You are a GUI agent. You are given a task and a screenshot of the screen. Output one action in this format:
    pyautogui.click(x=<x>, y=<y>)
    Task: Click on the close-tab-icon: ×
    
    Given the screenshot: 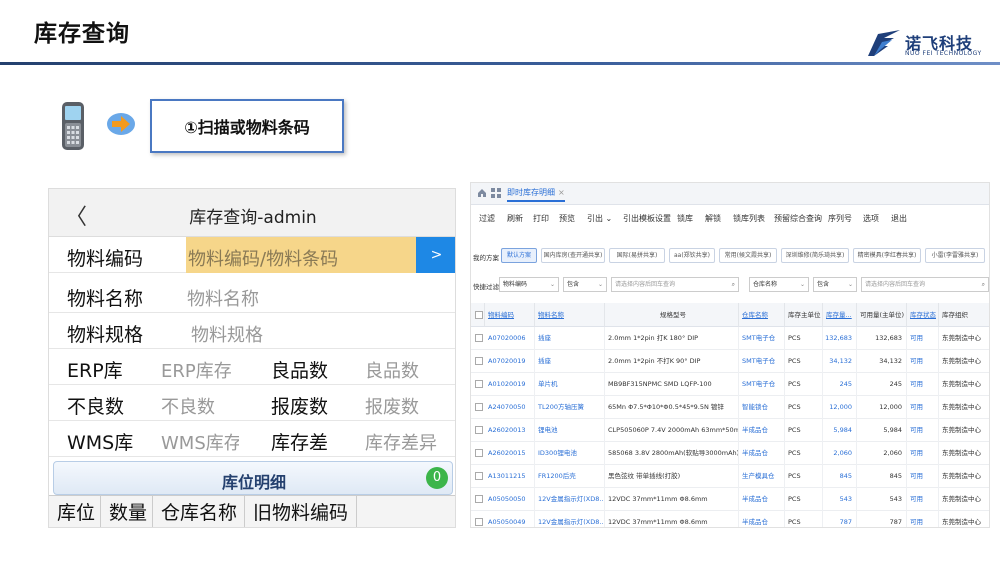 What is the action you would take?
    pyautogui.click(x=561, y=192)
    